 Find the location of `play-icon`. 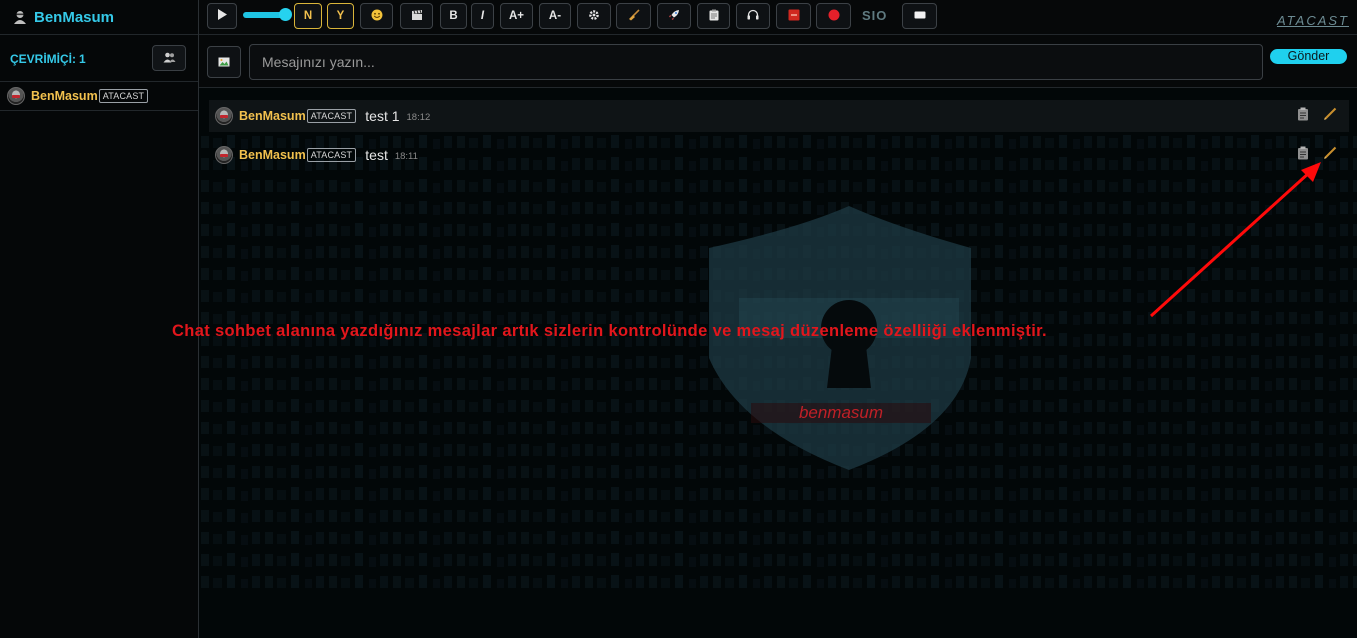

play-icon is located at coordinates (222, 16).